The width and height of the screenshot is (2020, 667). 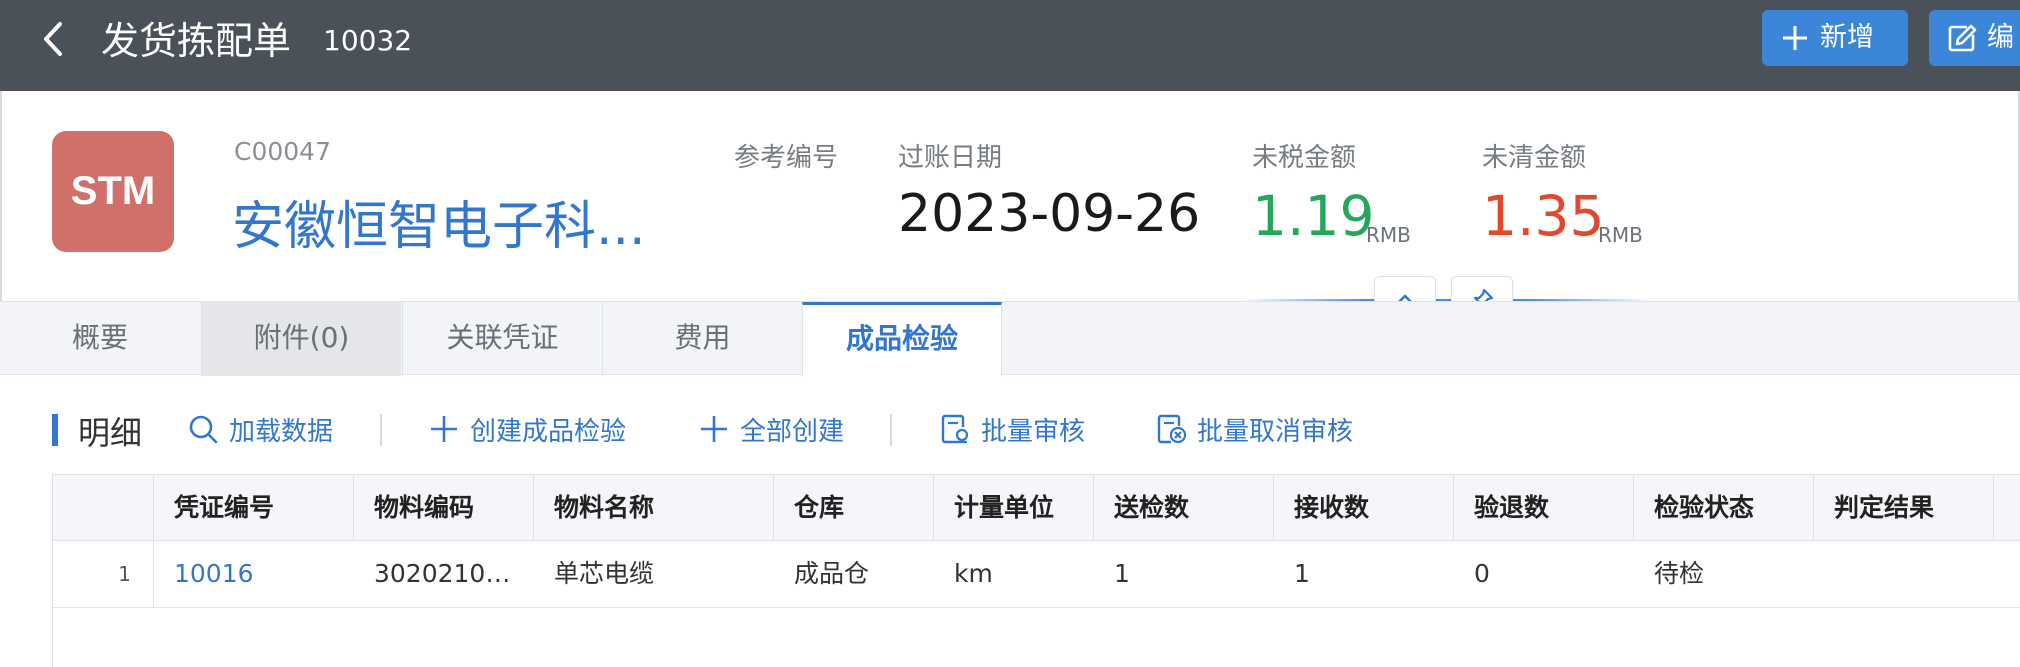 I want to click on column-header: 验退数, so click(x=1544, y=507).